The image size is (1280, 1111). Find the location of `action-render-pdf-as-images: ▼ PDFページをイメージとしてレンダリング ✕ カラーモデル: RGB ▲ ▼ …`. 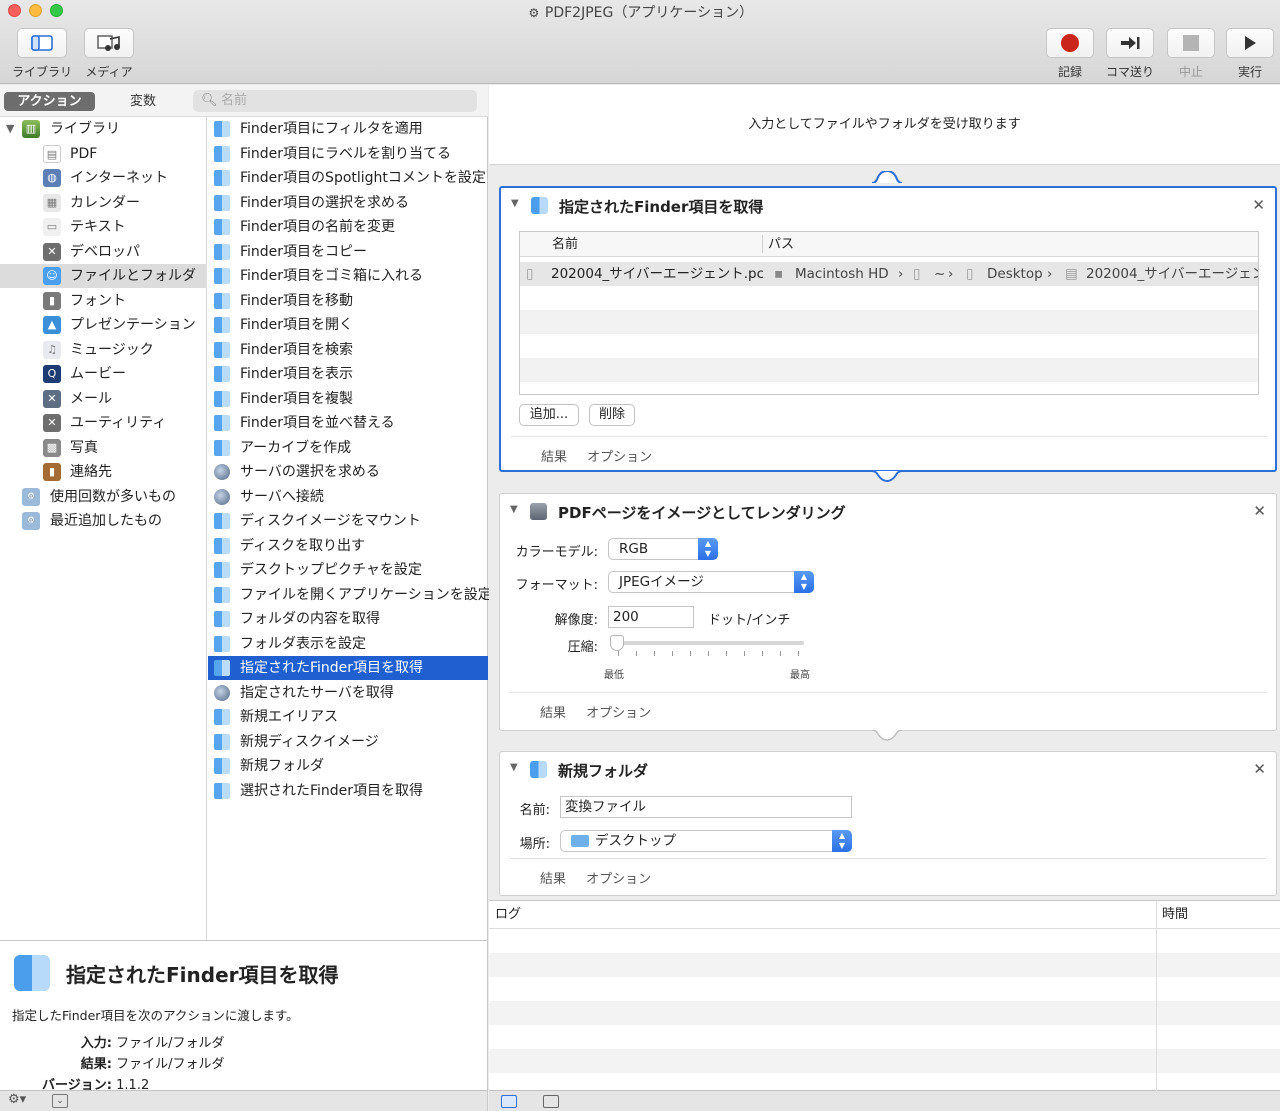

action-render-pdf-as-images: ▼ PDFページをイメージとしてレンダリング ✕ カラーモデル: RGB ▲ ▼ … is located at coordinates (888, 612).